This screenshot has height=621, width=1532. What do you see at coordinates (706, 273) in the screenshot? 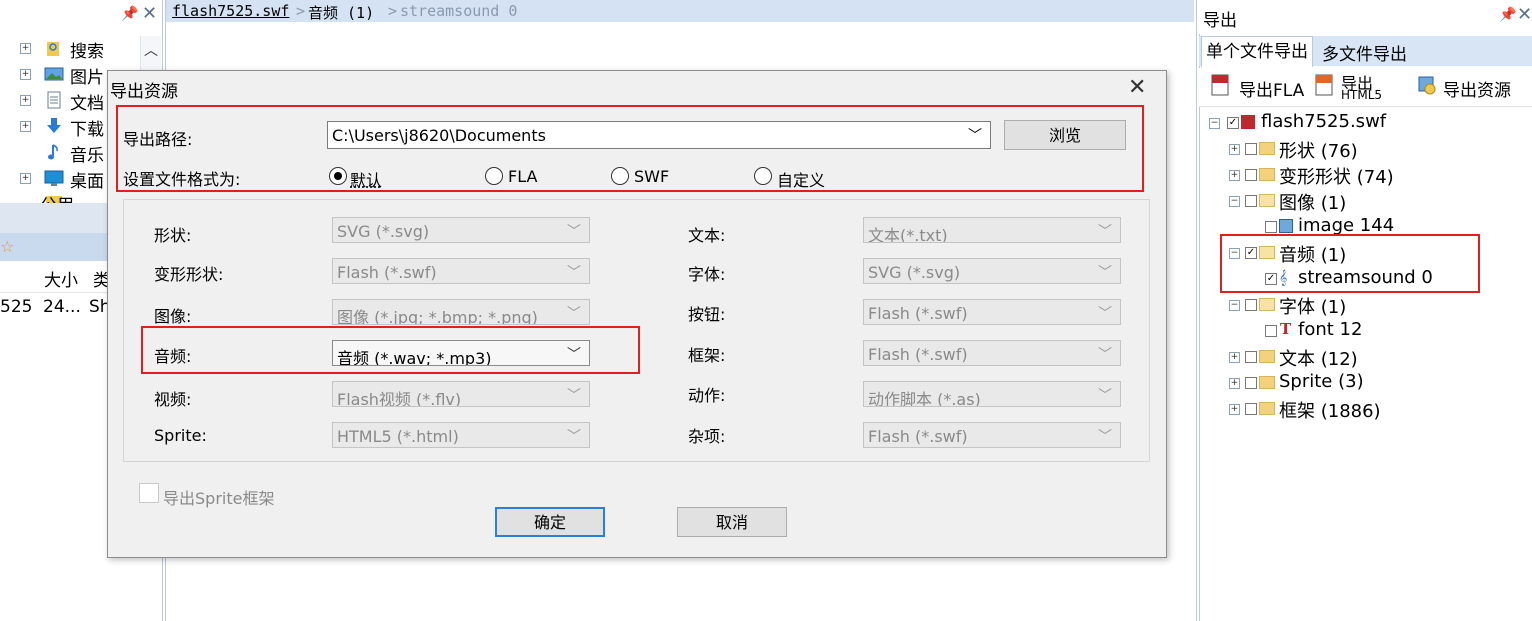
I see `font-label: 字体:` at bounding box center [706, 273].